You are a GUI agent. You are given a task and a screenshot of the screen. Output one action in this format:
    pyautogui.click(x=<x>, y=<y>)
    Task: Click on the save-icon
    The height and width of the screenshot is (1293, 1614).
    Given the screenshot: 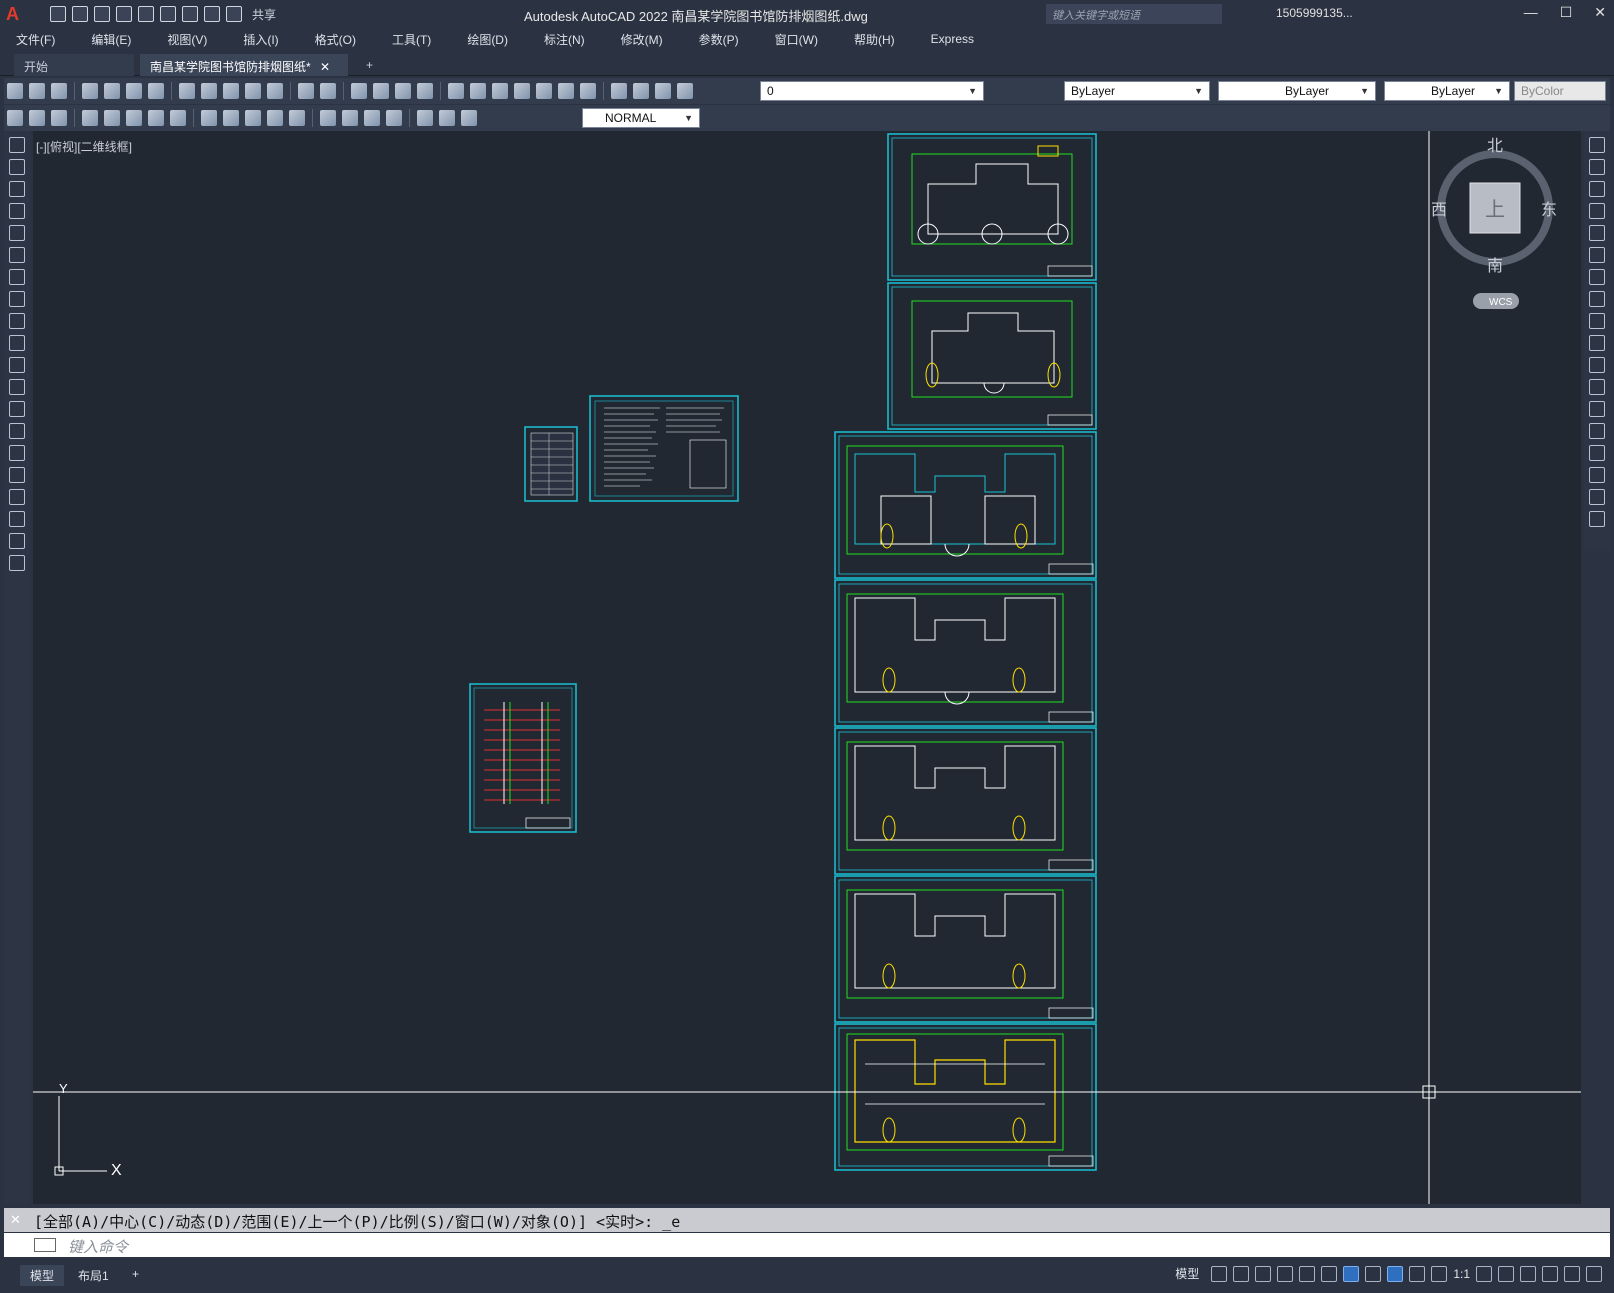 What is the action you would take?
    pyautogui.click(x=59, y=91)
    